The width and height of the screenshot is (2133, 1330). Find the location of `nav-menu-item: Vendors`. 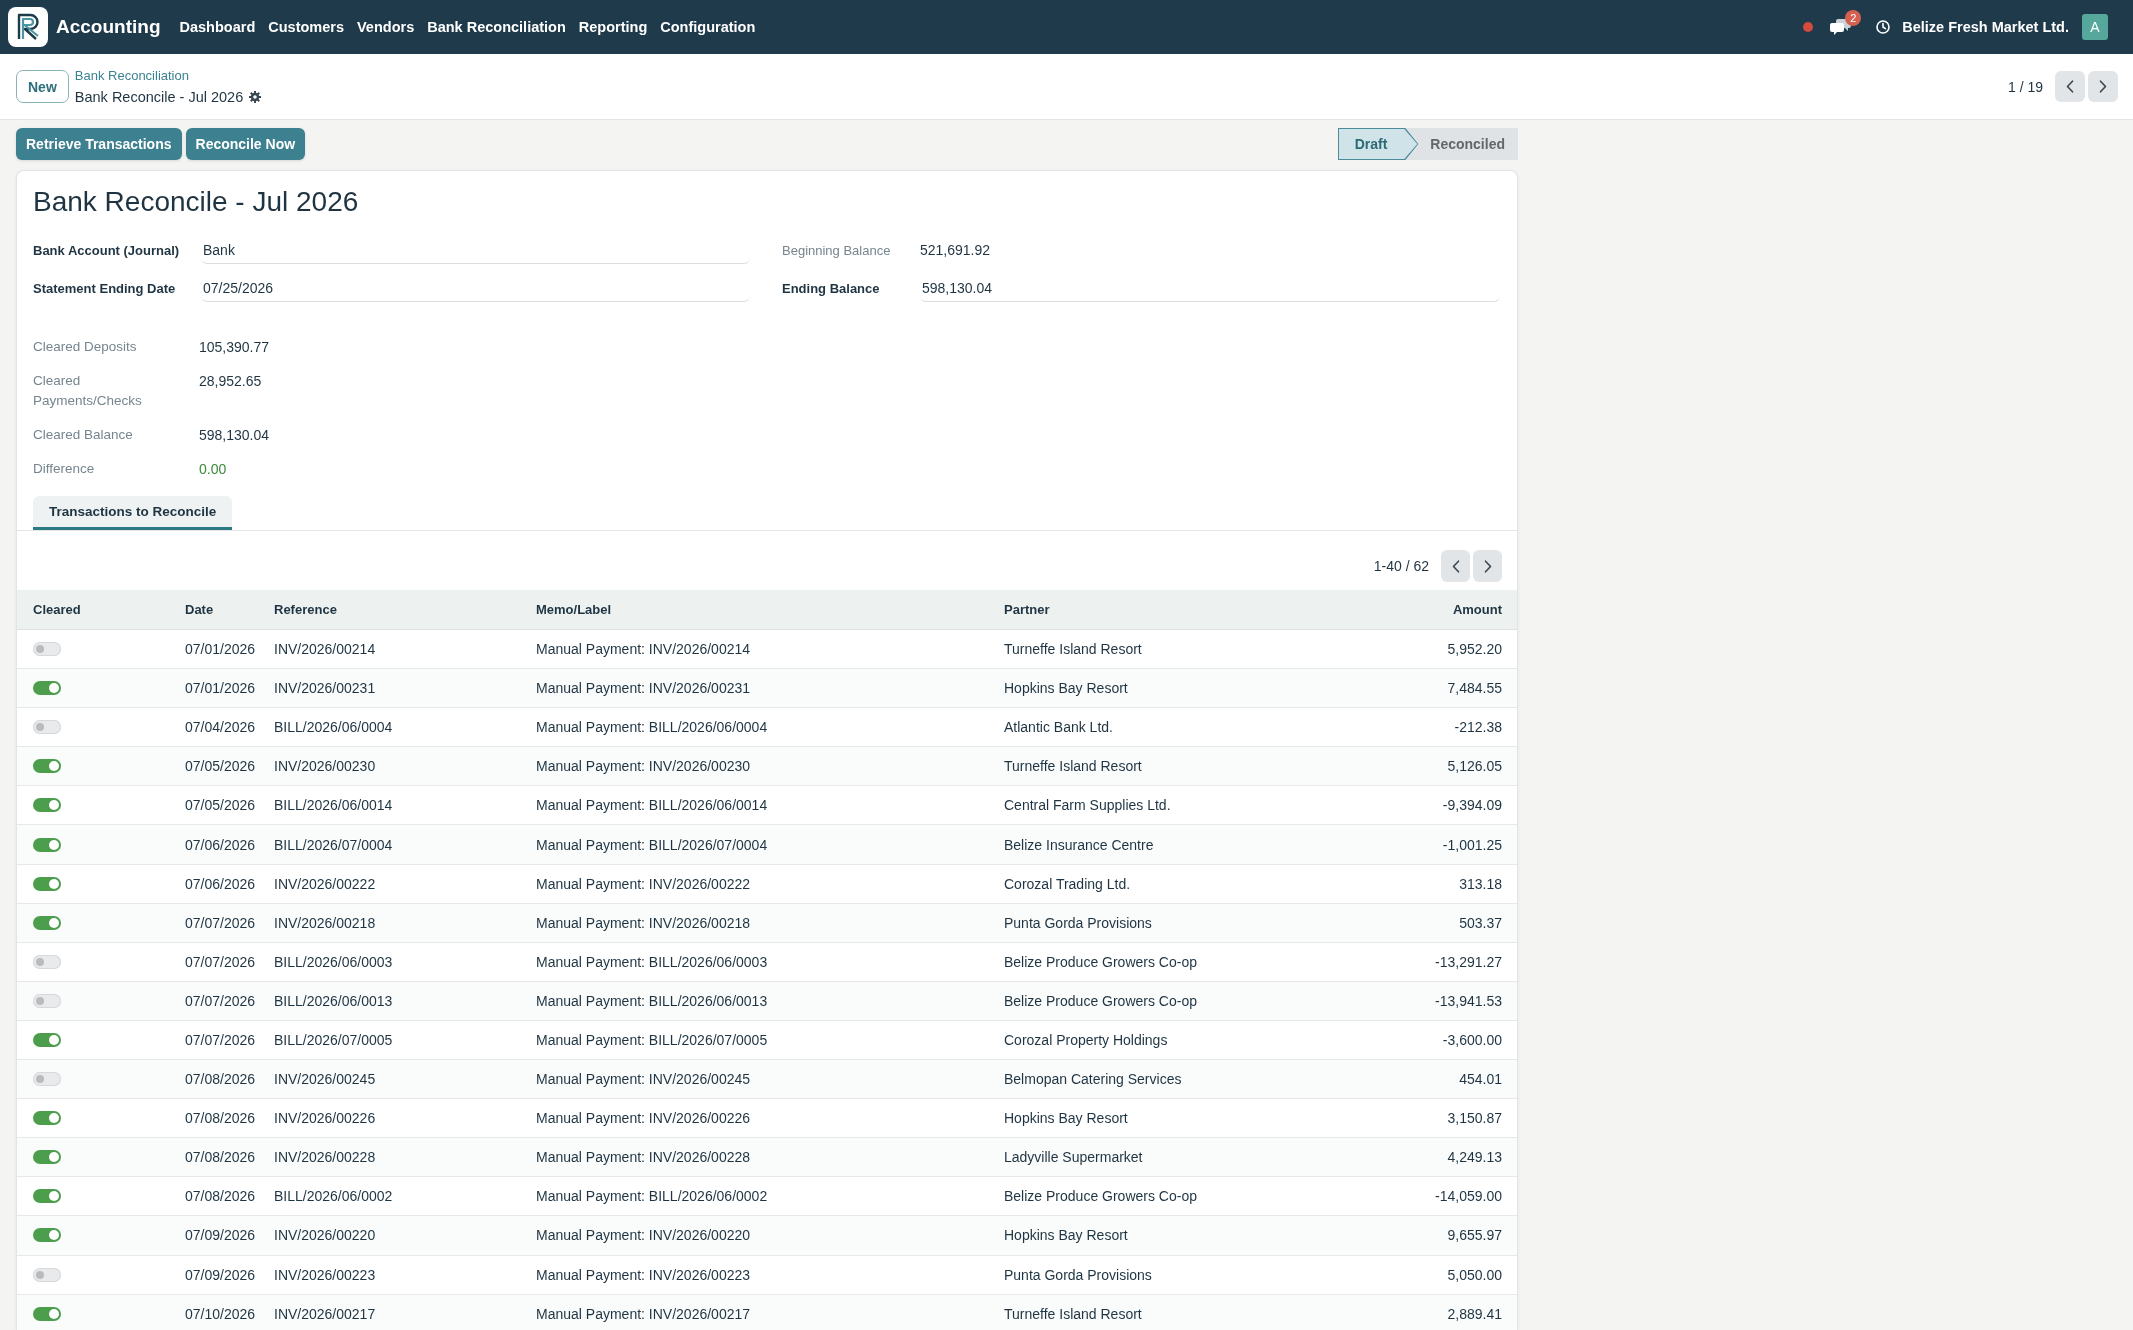

nav-menu-item: Vendors is located at coordinates (386, 27).